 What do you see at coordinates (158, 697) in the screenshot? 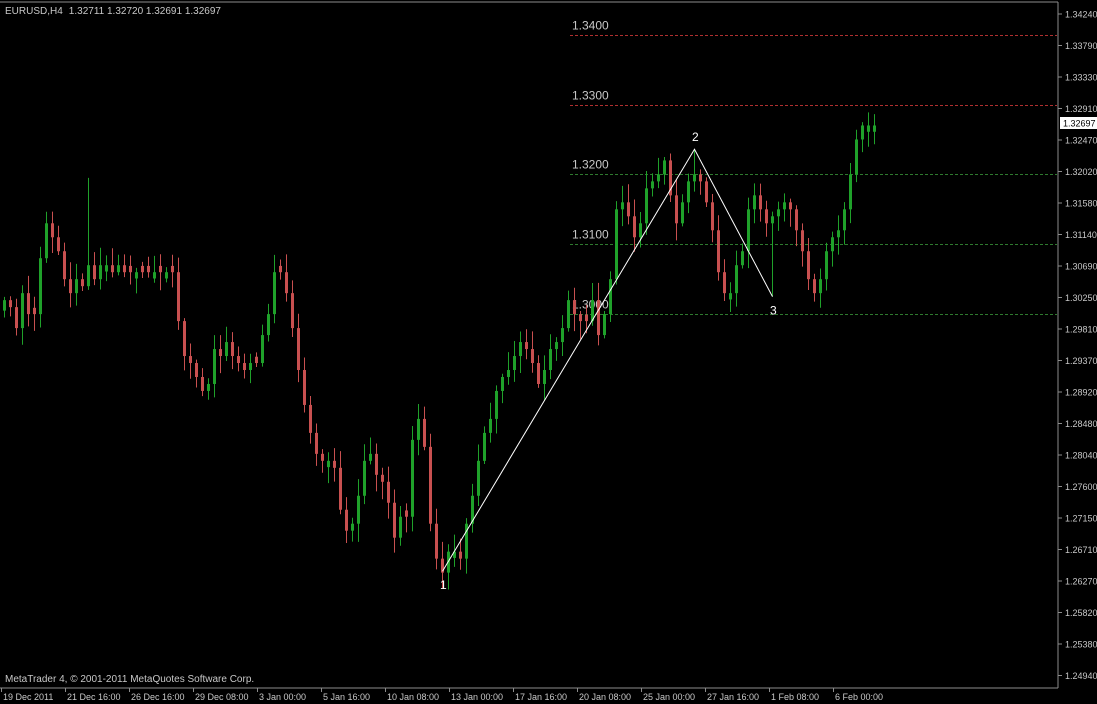
I see `time-tick-label: 26 Dec 16:00` at bounding box center [158, 697].